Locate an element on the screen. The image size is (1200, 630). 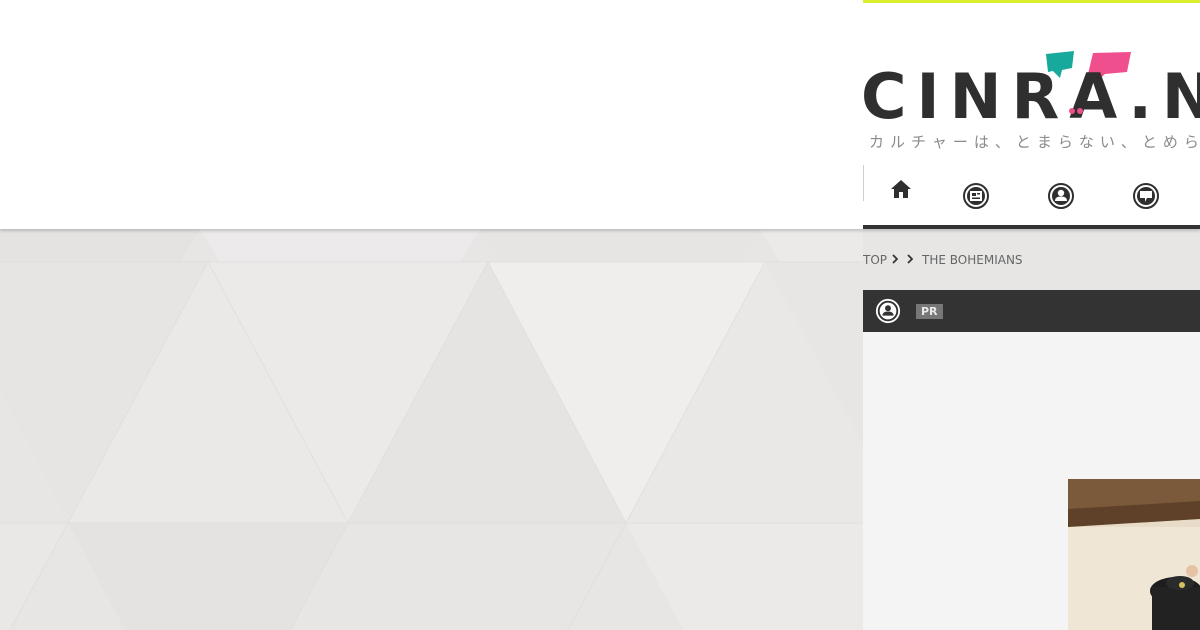
nav-column is located at coordinates (1146, 196).